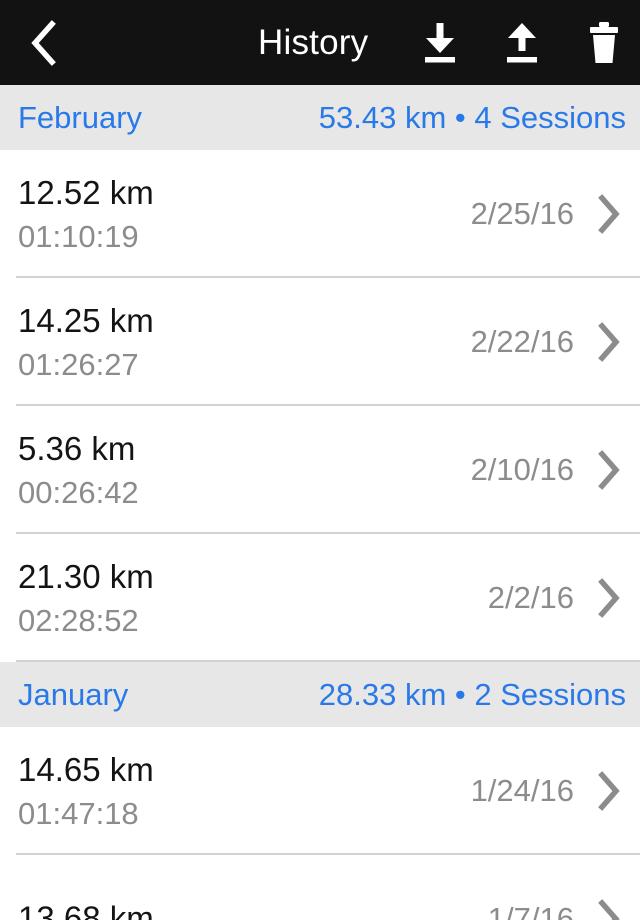 The image size is (640, 920). What do you see at coordinates (77, 448) in the screenshot?
I see `session-distance: 5.36 km` at bounding box center [77, 448].